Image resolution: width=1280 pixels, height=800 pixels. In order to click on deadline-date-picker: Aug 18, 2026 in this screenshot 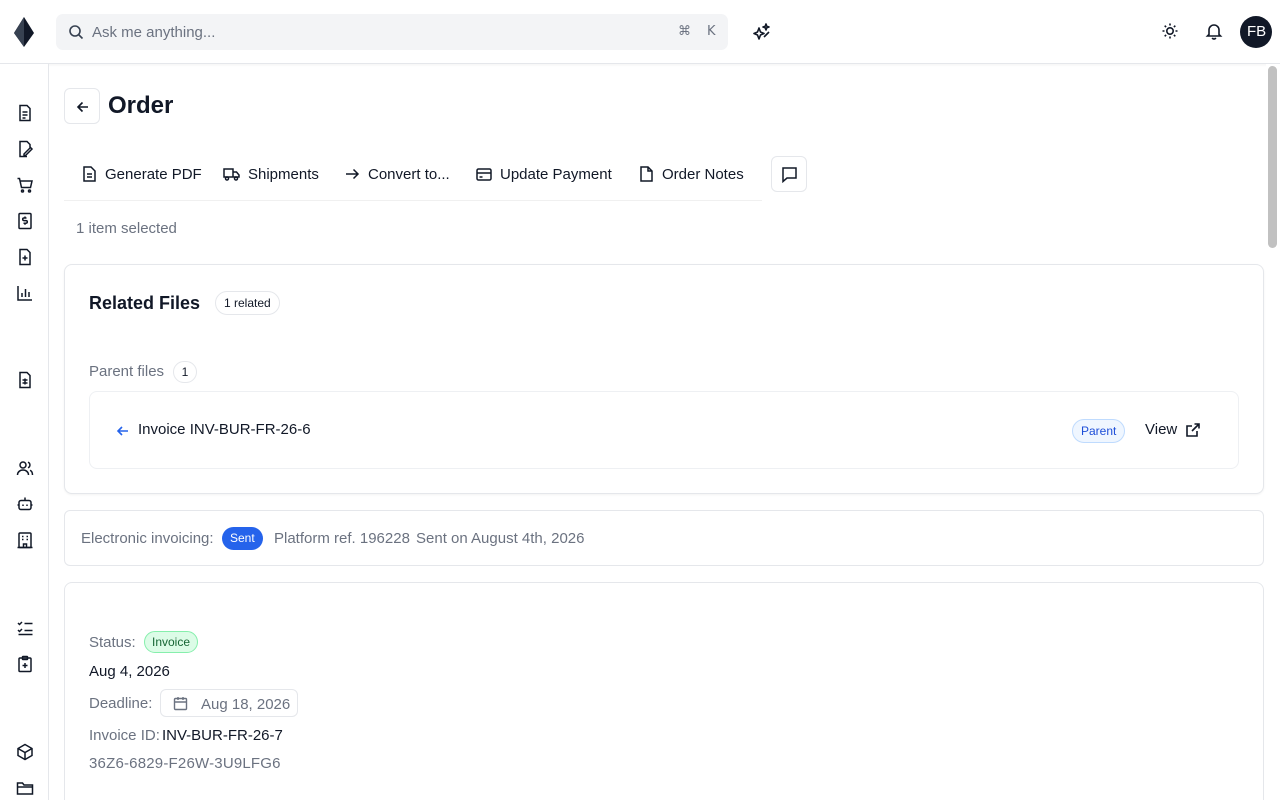, I will do `click(229, 703)`.